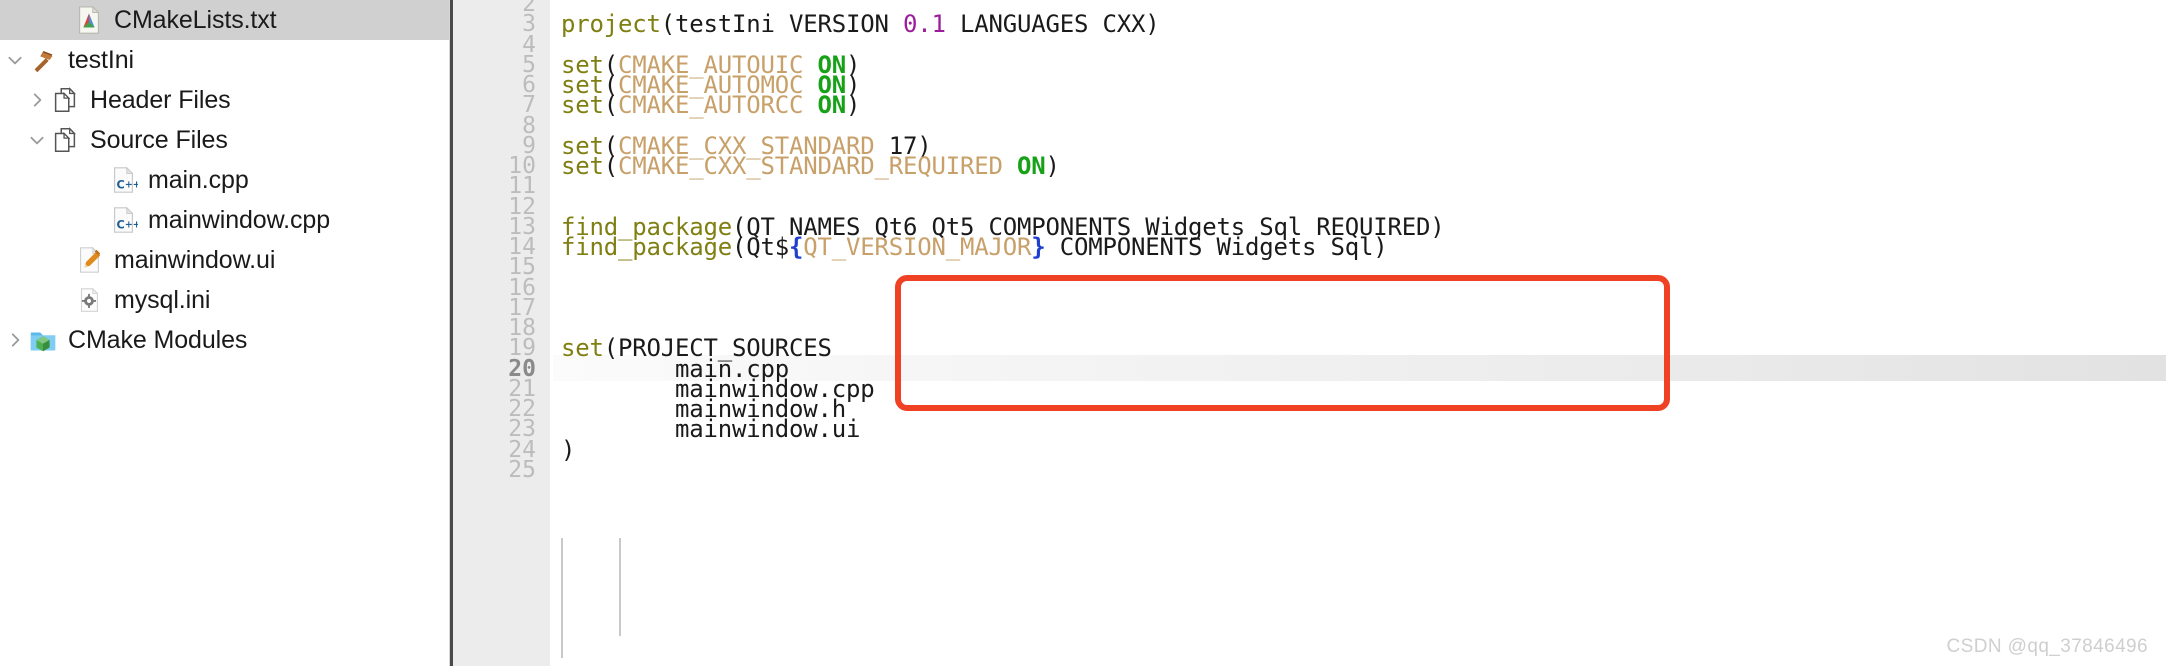 The height and width of the screenshot is (666, 2166). Describe the element at coordinates (89, 300) in the screenshot. I see `gear-file-icon` at that location.